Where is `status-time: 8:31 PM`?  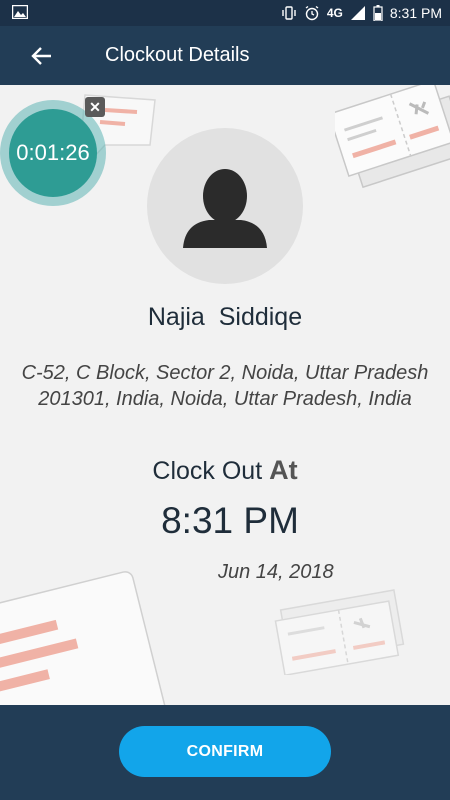 status-time: 8:31 PM is located at coordinates (415, 13).